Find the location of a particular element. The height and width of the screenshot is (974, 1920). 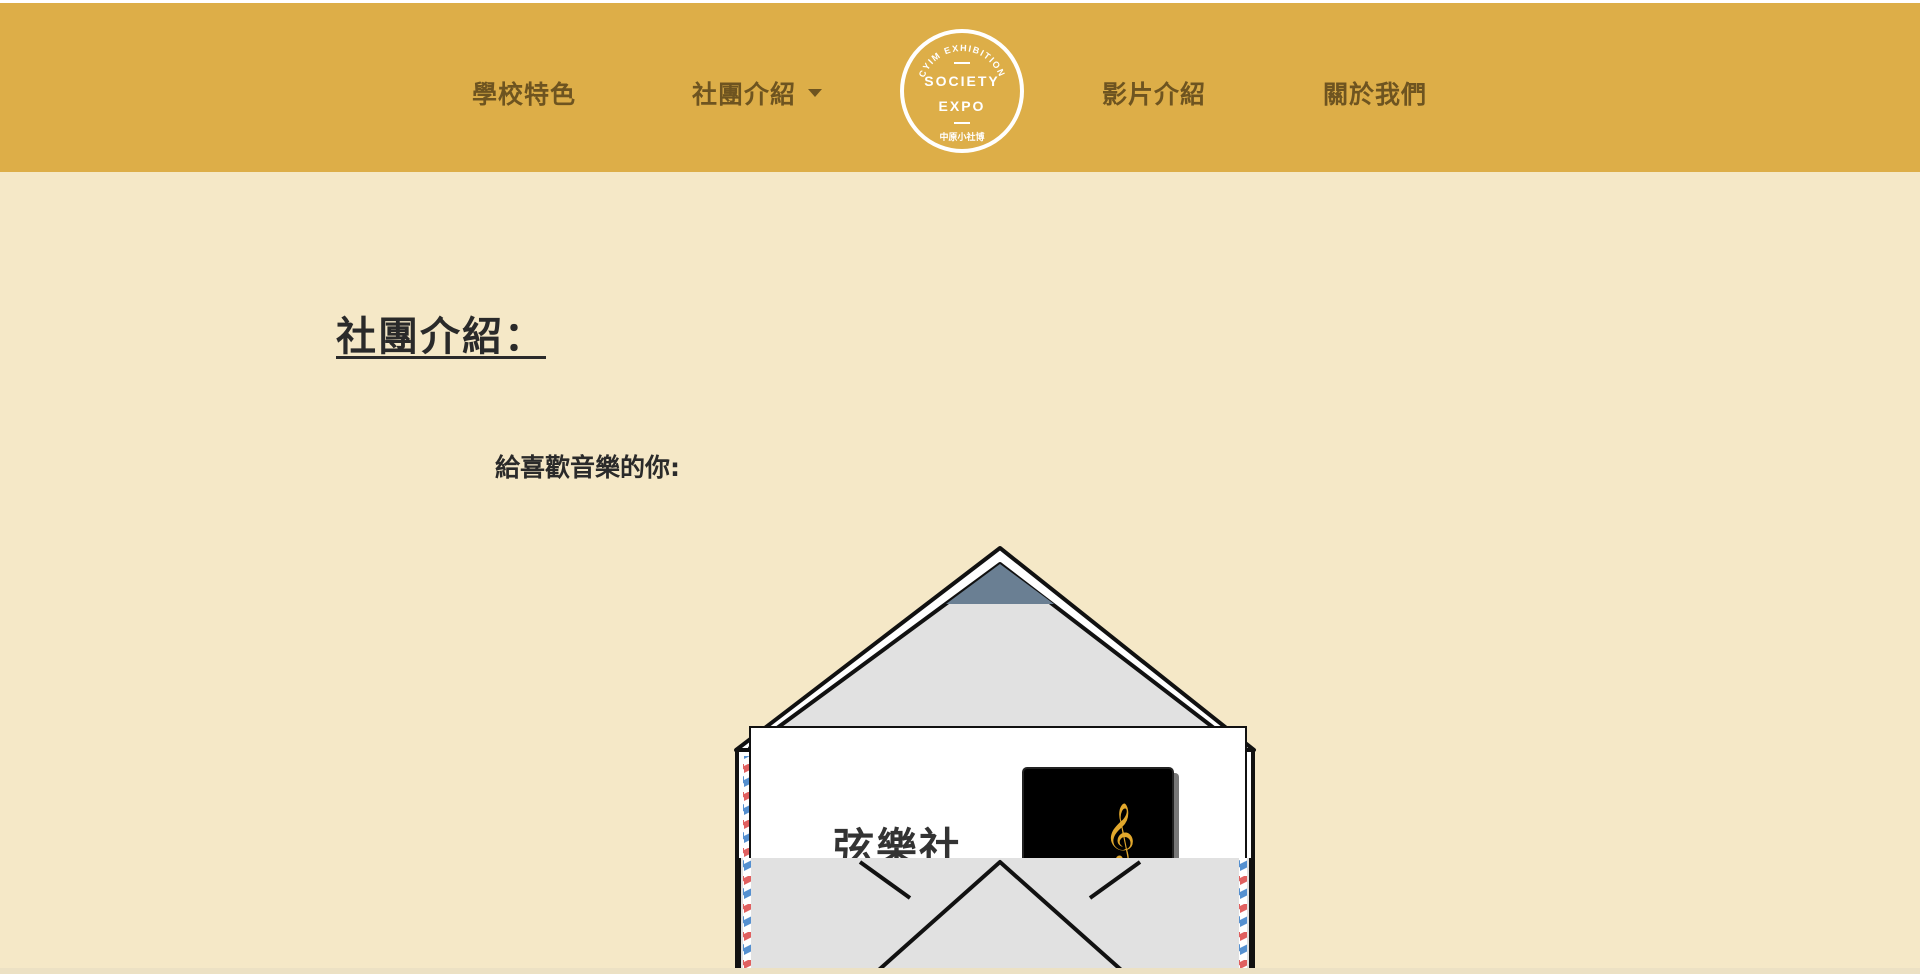

envelope-card: 𝄞 is located at coordinates (995, 757).